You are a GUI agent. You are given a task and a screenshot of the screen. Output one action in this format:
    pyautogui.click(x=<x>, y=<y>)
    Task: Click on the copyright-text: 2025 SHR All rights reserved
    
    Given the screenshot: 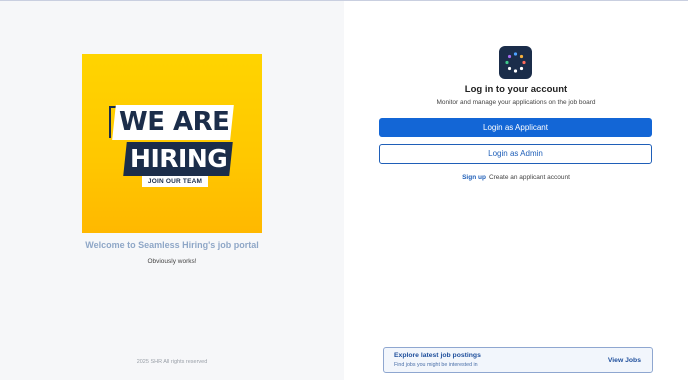 What is the action you would take?
    pyautogui.click(x=172, y=362)
    